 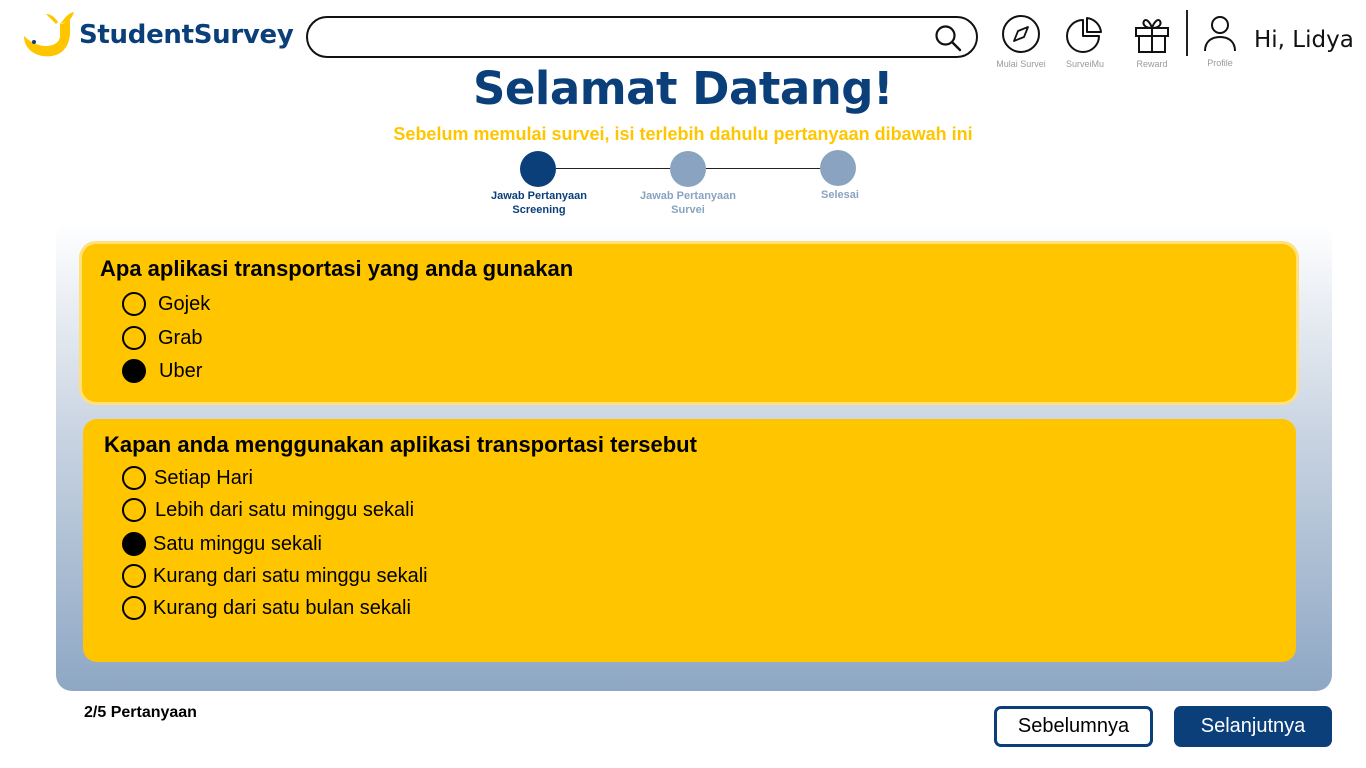 I want to click on search-bar, so click(x=642, y=37).